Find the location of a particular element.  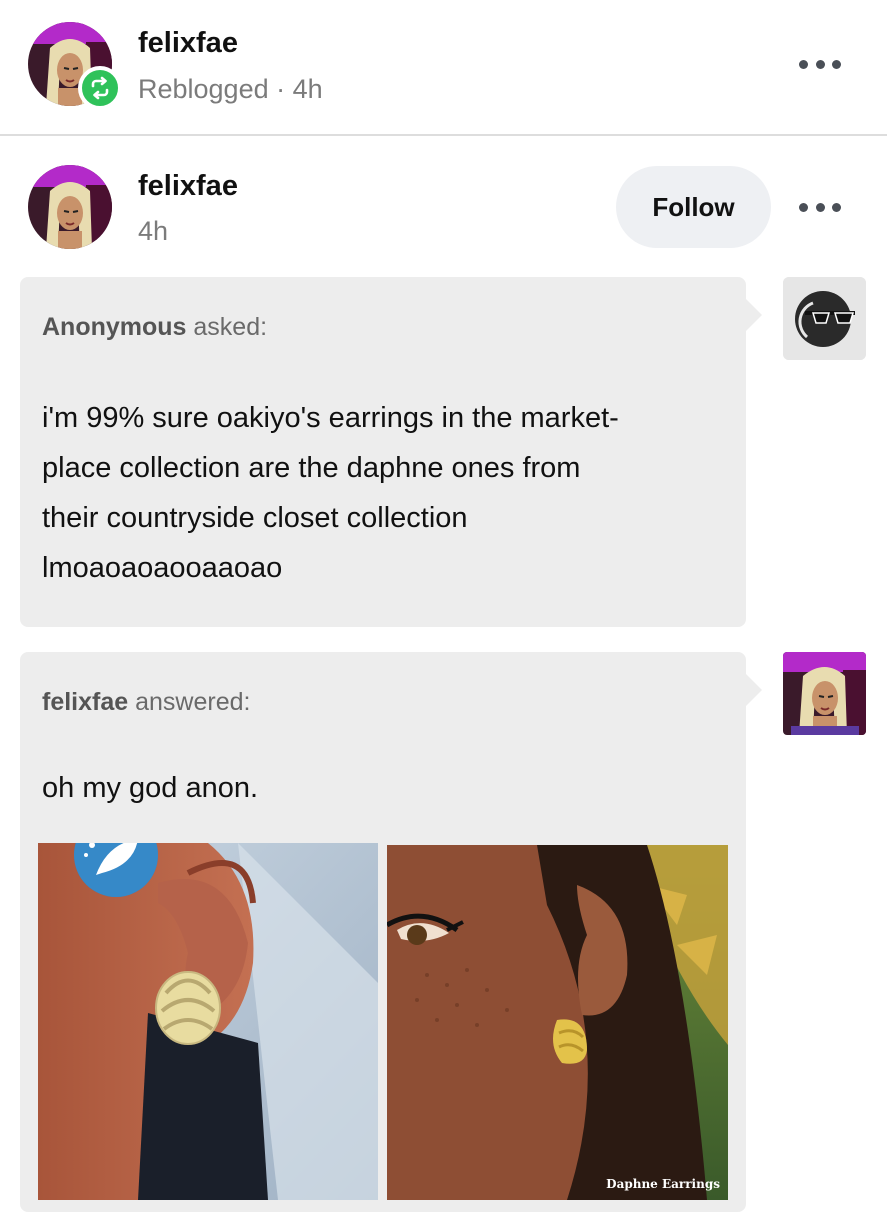

question-line: lmoaoaoaooaaoao is located at coordinates (162, 568).